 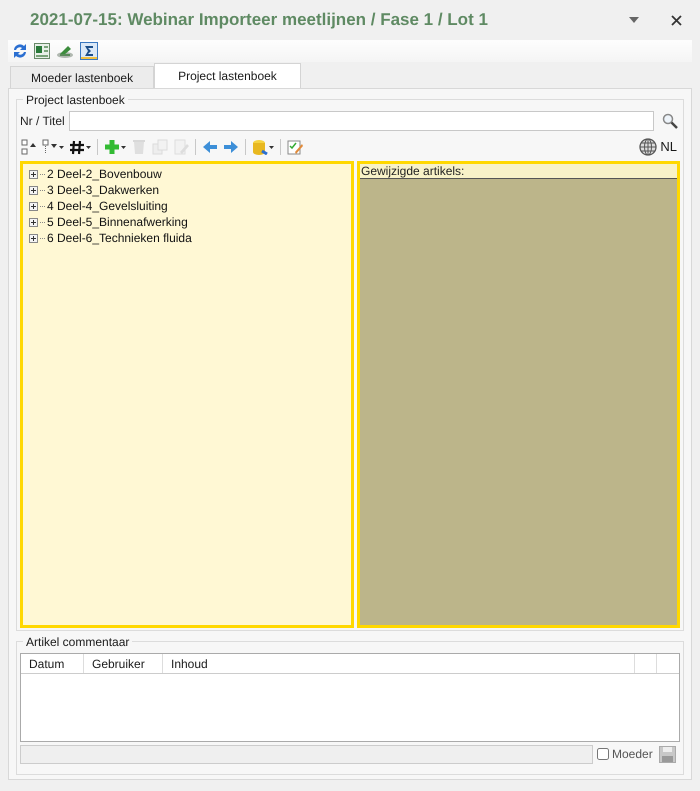 I want to click on tab: Project lastenboek, so click(x=227, y=75).